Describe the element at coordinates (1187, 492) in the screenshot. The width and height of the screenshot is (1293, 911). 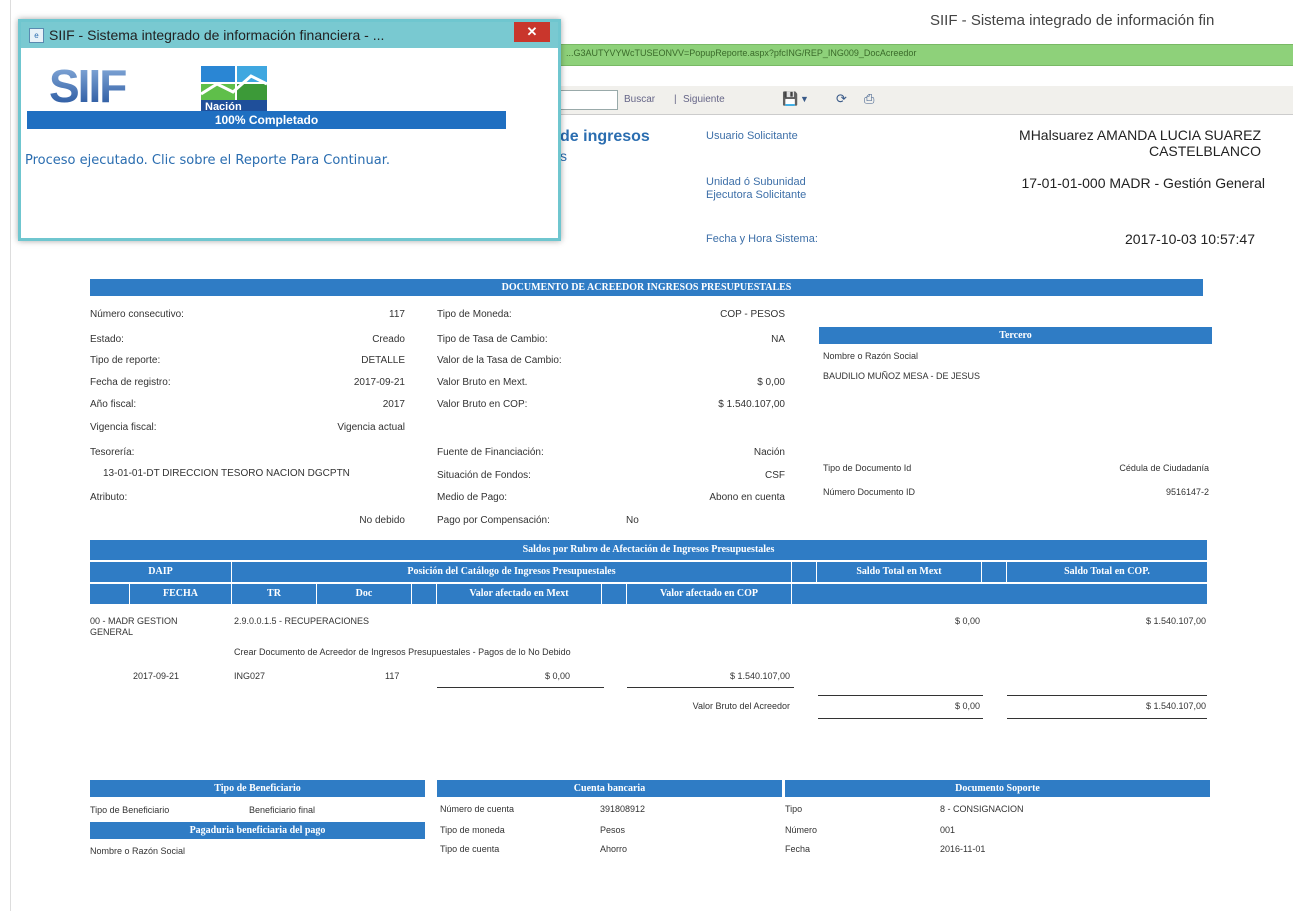
I see `tercero-doc-num-value: 9516147-2` at that location.